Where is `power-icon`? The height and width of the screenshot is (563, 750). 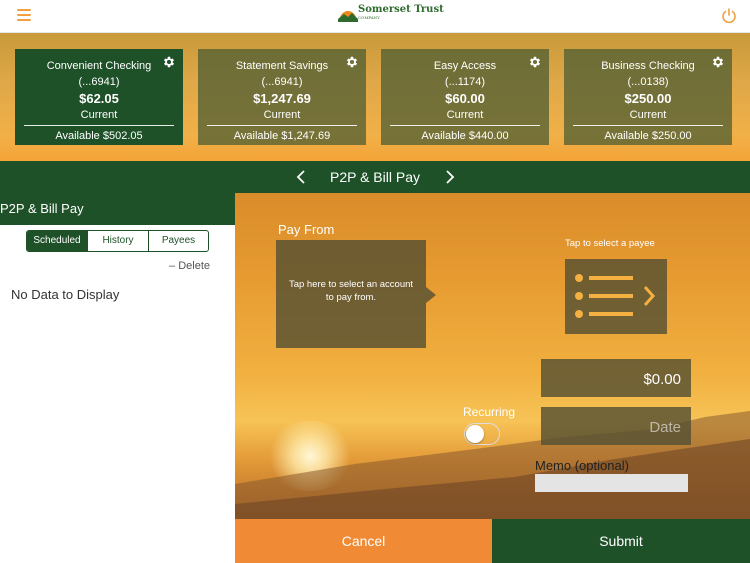
power-icon is located at coordinates (729, 16).